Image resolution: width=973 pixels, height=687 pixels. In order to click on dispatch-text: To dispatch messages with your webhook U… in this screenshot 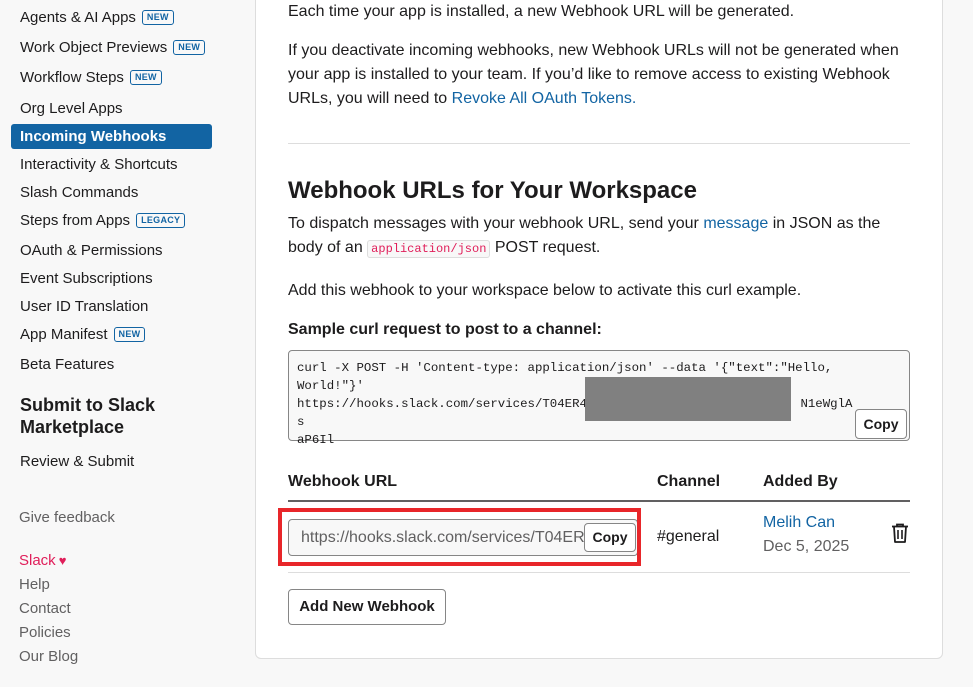, I will do `click(599, 236)`.